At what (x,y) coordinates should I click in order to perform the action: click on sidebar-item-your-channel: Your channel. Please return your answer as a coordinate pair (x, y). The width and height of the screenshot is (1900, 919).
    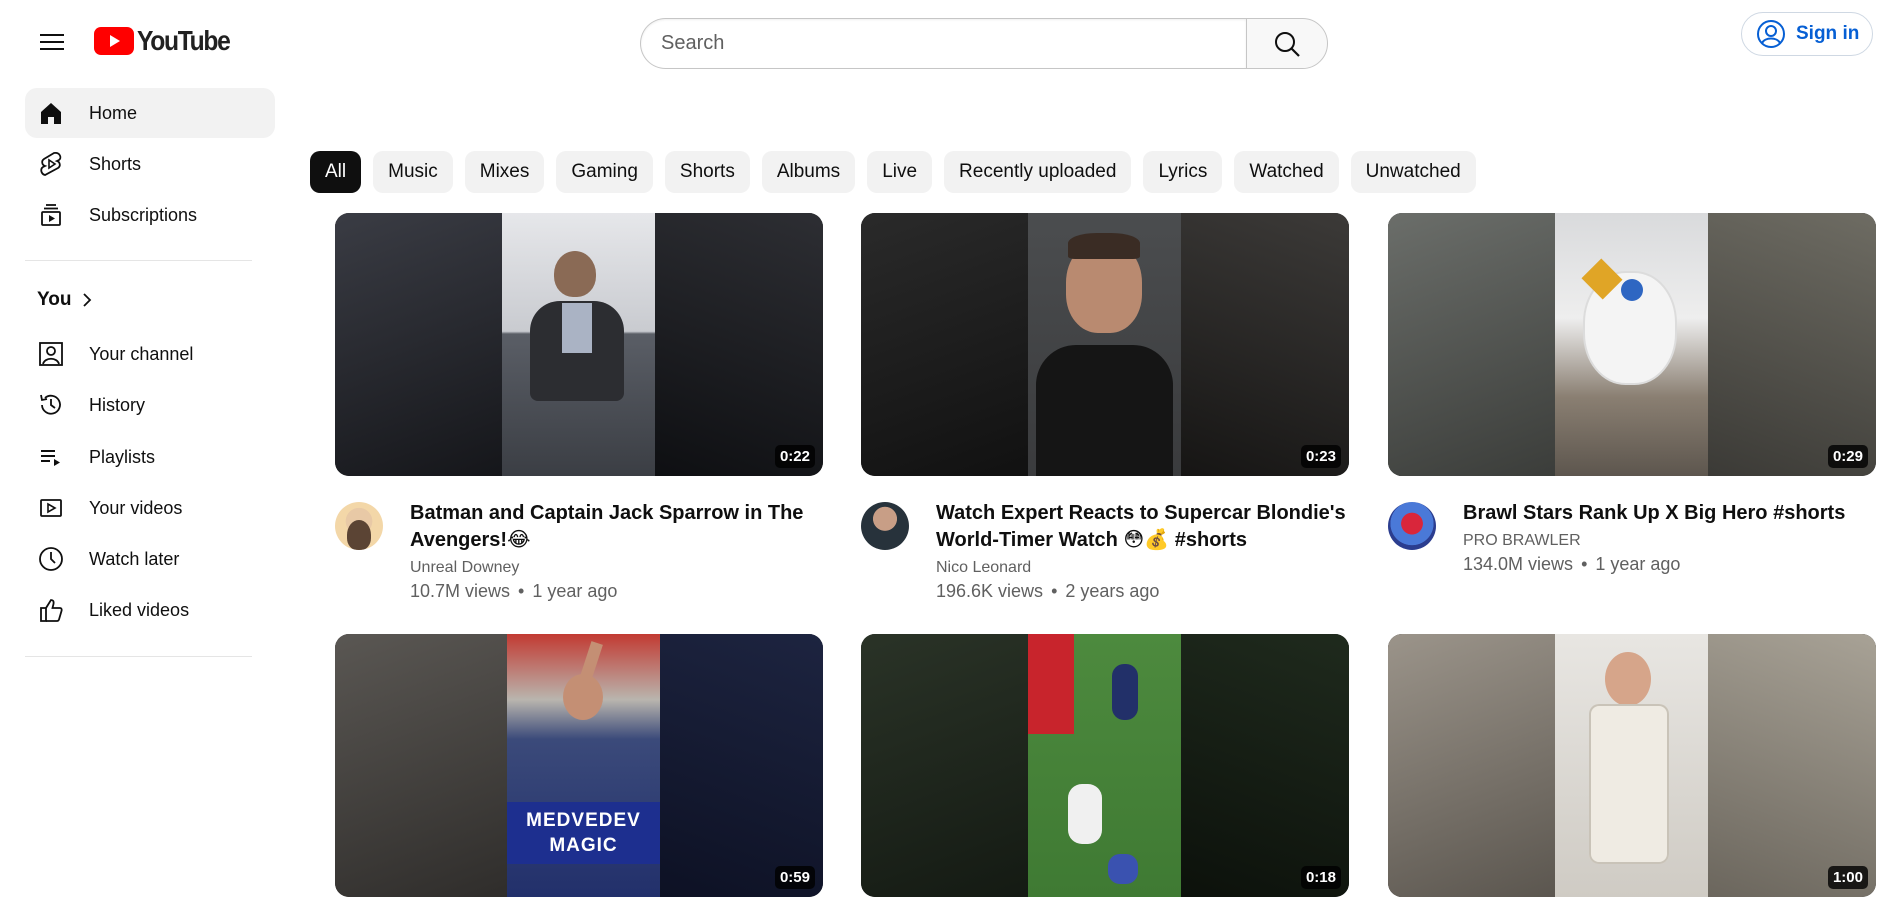
    Looking at the image, I should click on (150, 354).